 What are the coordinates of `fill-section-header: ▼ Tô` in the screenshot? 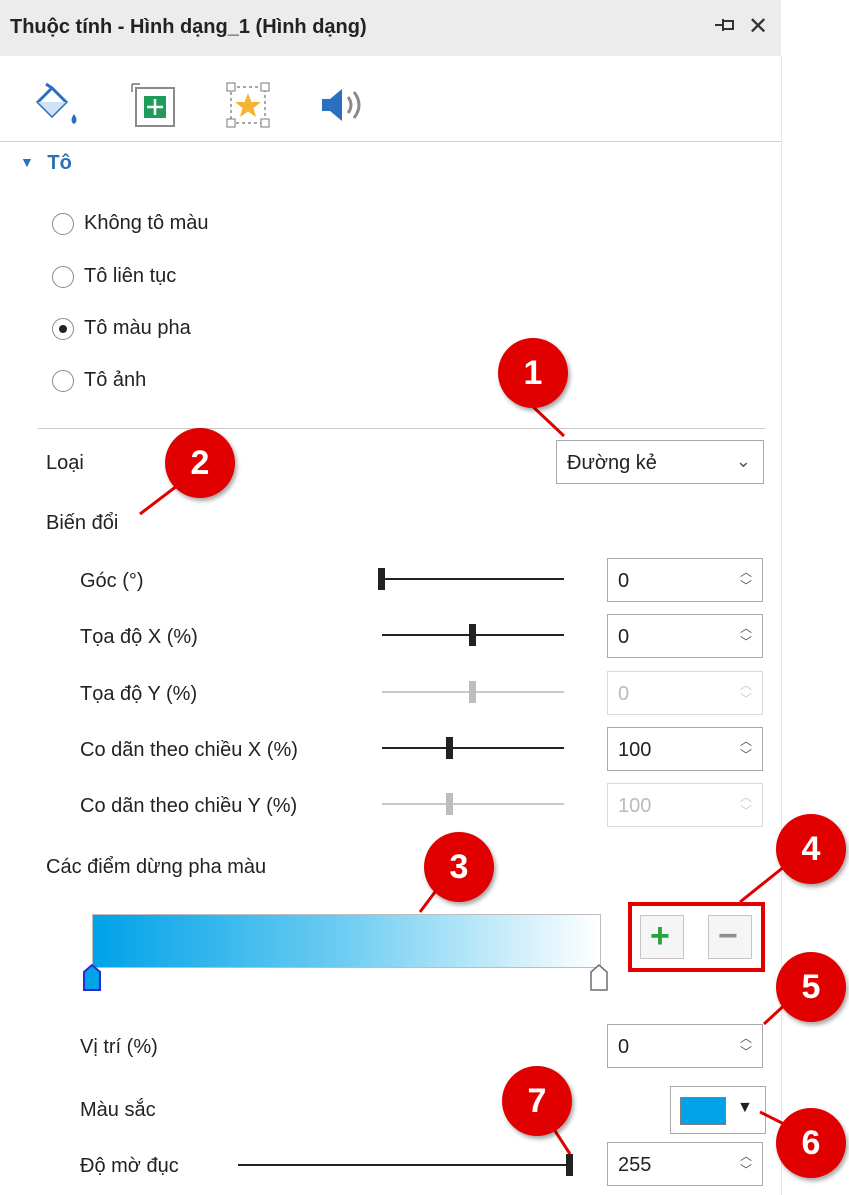 It's located at (46, 163).